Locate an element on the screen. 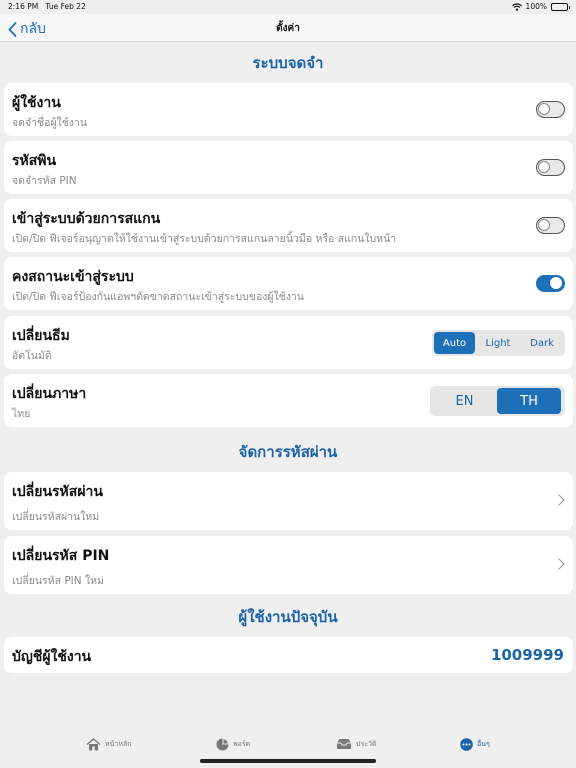 The height and width of the screenshot is (768, 576). tab-label: ประวัติ is located at coordinates (366, 743).